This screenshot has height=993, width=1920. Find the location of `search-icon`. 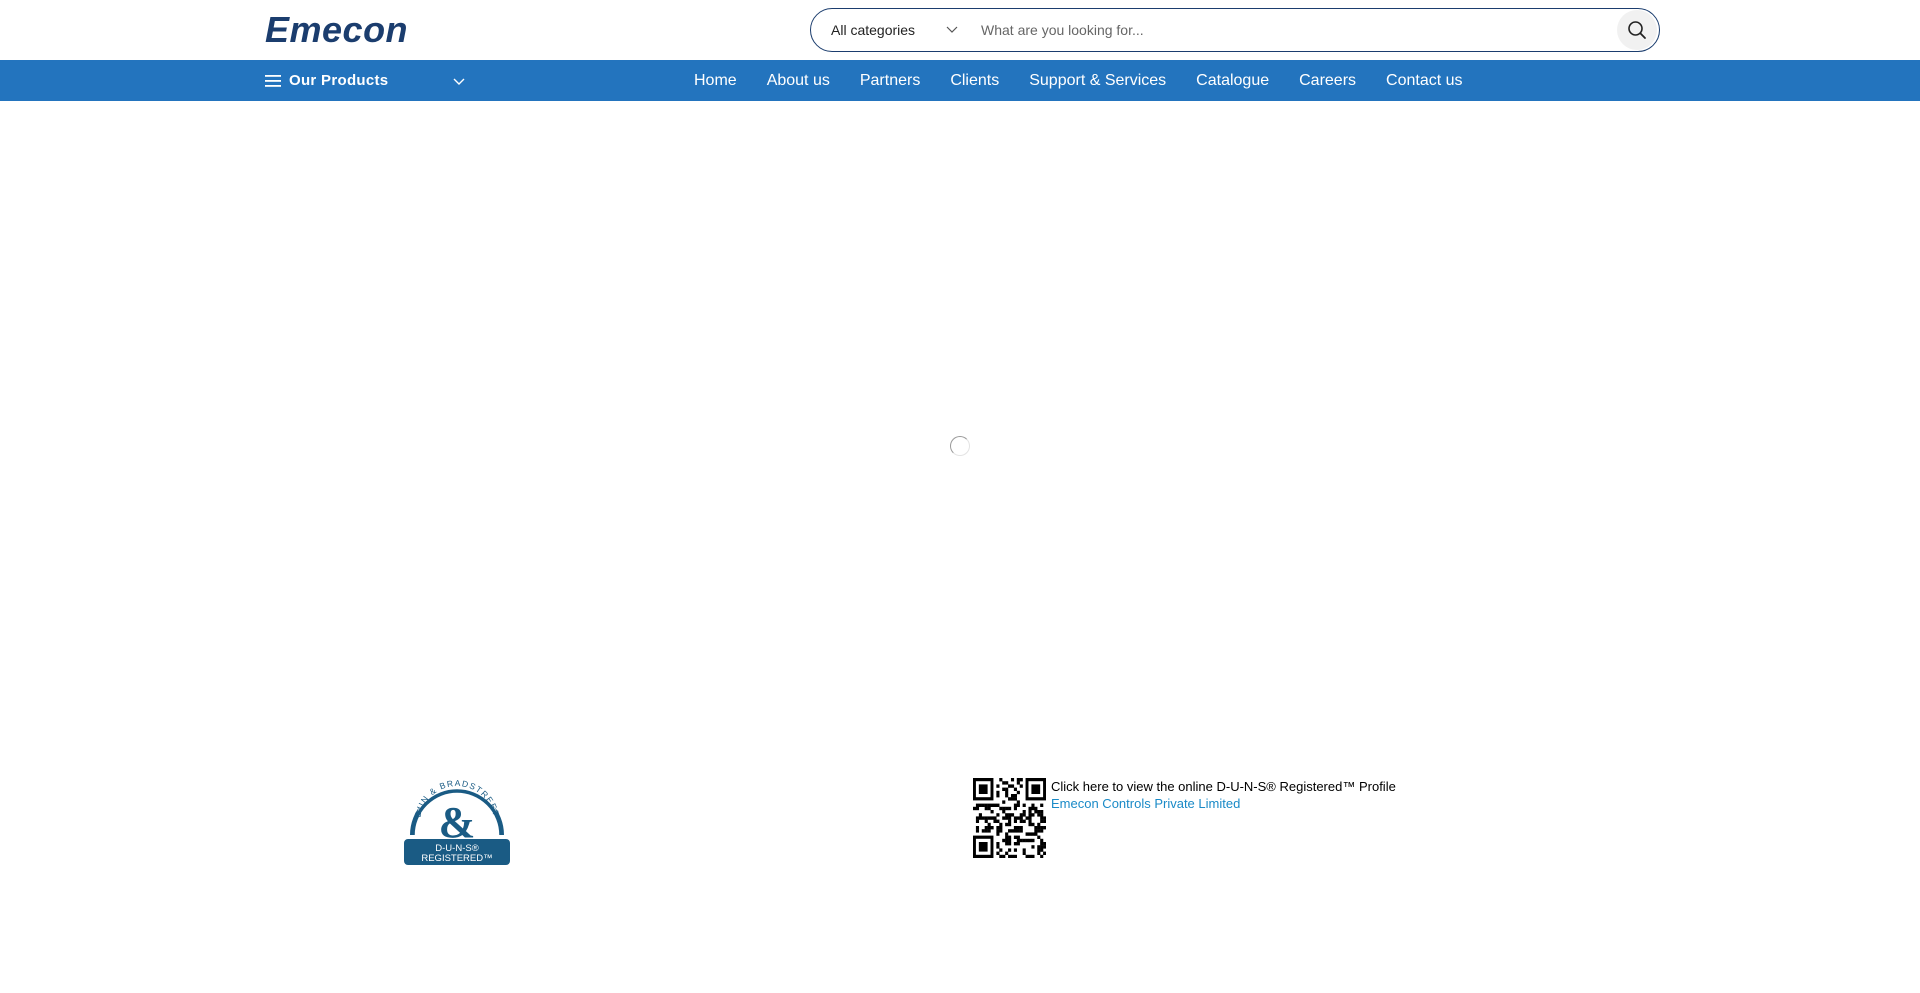

search-icon is located at coordinates (1637, 30).